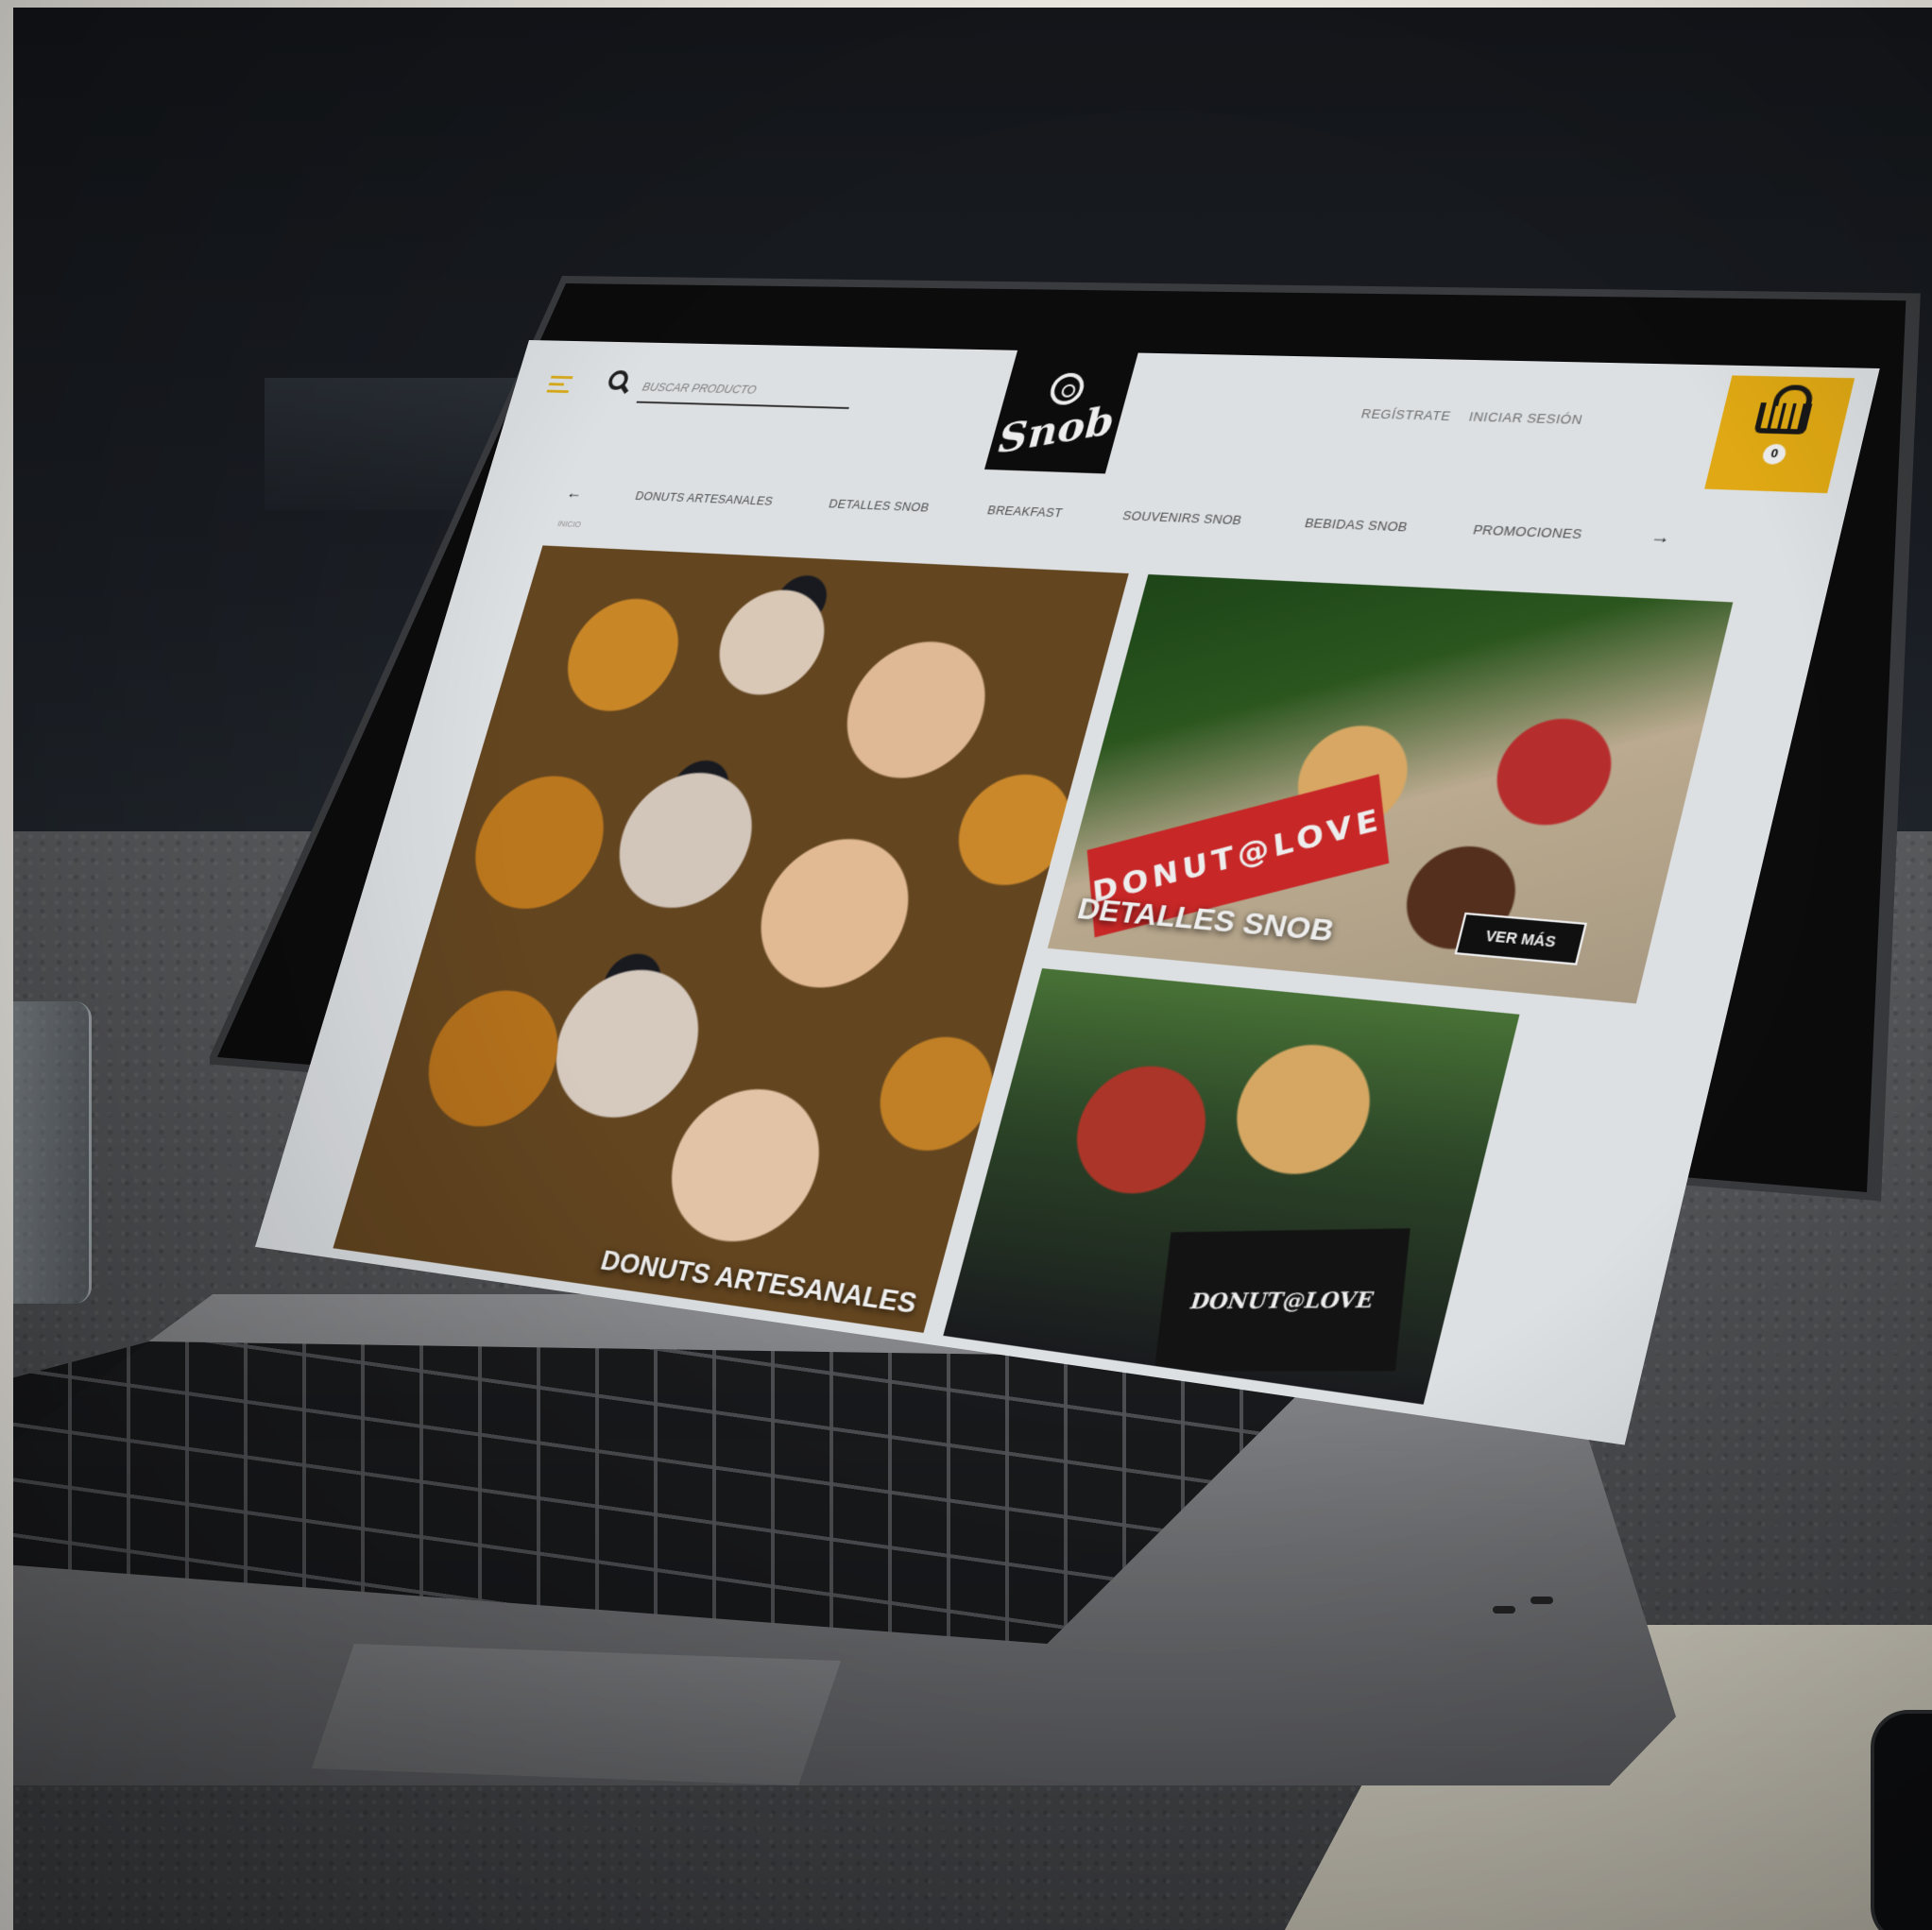 The image size is (1932, 1930). Describe the element at coordinates (1521, 938) in the screenshot. I see `ver-mas-button: VER MÁS` at that location.